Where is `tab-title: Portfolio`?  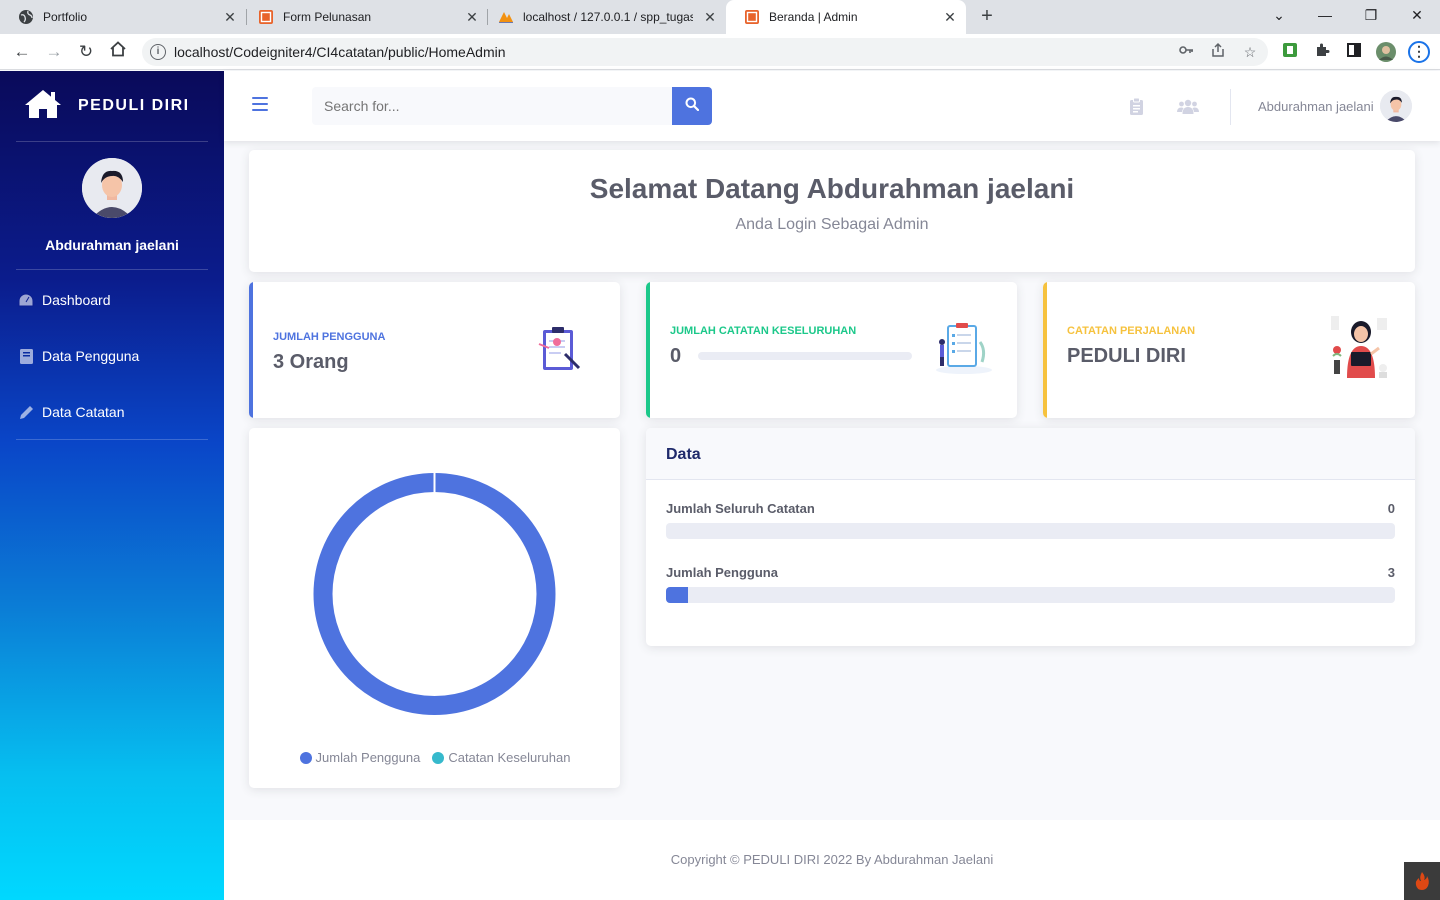 tab-title: Portfolio is located at coordinates (65, 17).